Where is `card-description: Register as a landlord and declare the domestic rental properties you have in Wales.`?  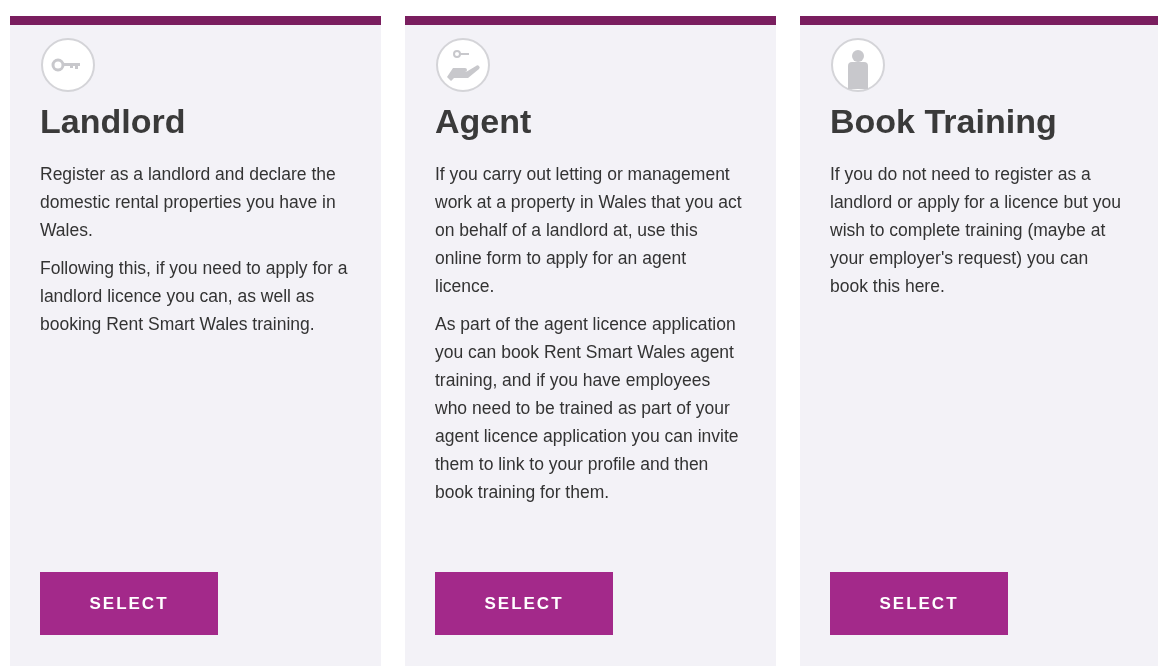 card-description: Register as a landlord and declare the domestic rental properties you have in Wales. is located at coordinates (188, 202).